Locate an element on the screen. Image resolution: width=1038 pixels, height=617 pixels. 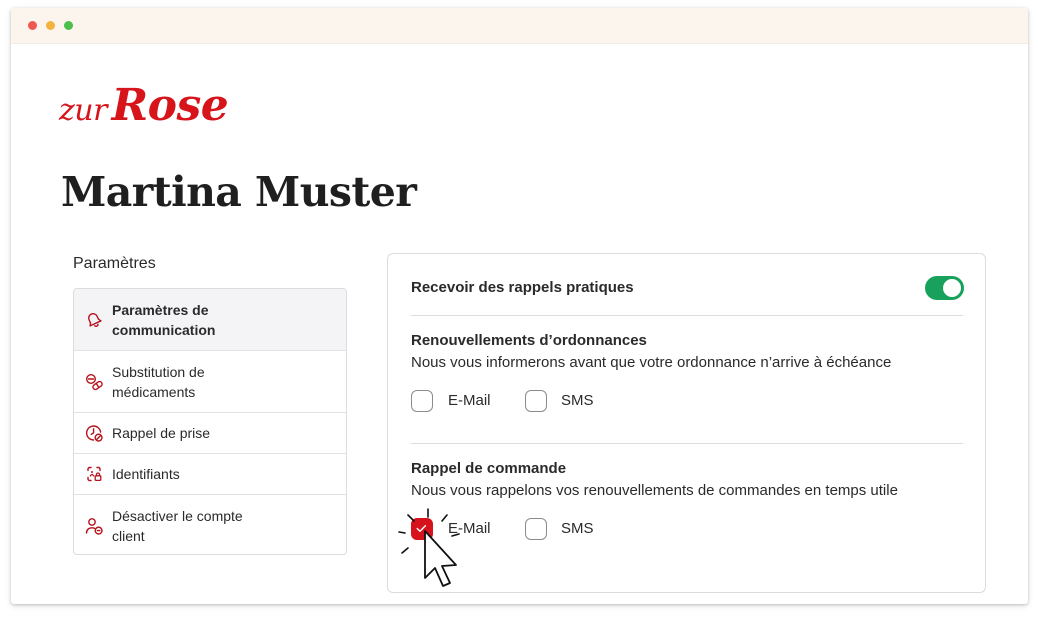
reminders-label: Recevoir des rappels pratiques is located at coordinates (522, 287).